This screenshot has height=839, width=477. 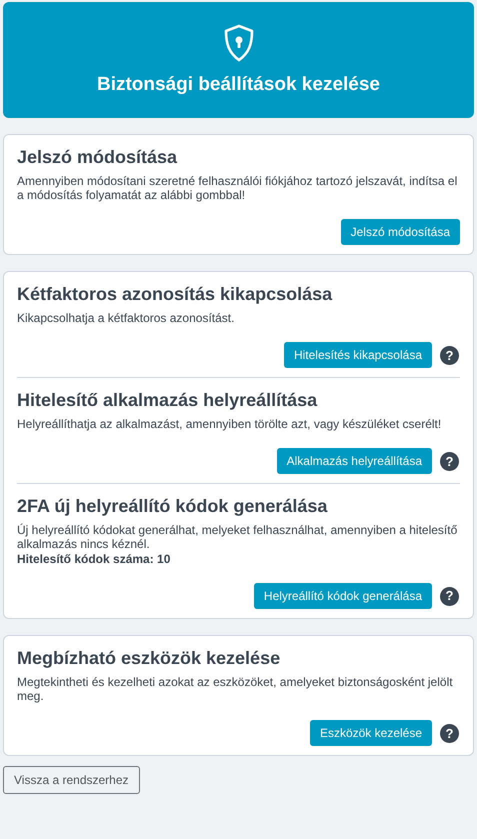 What do you see at coordinates (237, 537) in the screenshot?
I see `section-description: Új helyreállító kódokat generálhat, melyeket felhasználhat, amennyiben a hitelesítő alkalmazás nincs kéznél.` at bounding box center [237, 537].